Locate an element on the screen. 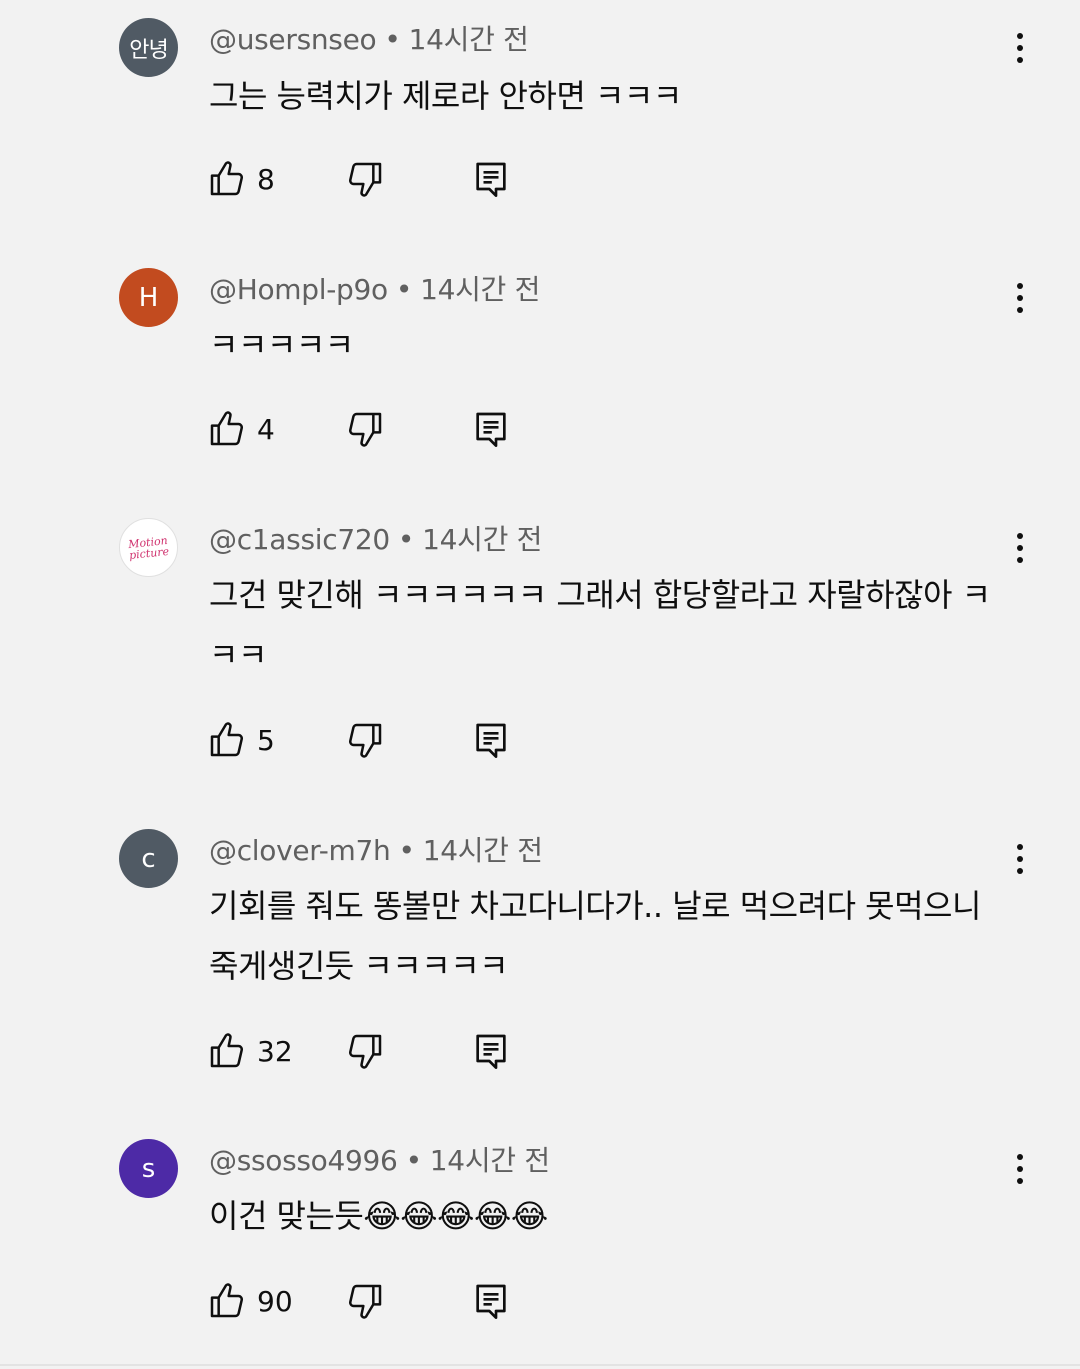 This screenshot has width=1080, height=1369. avatar: H is located at coordinates (148, 297).